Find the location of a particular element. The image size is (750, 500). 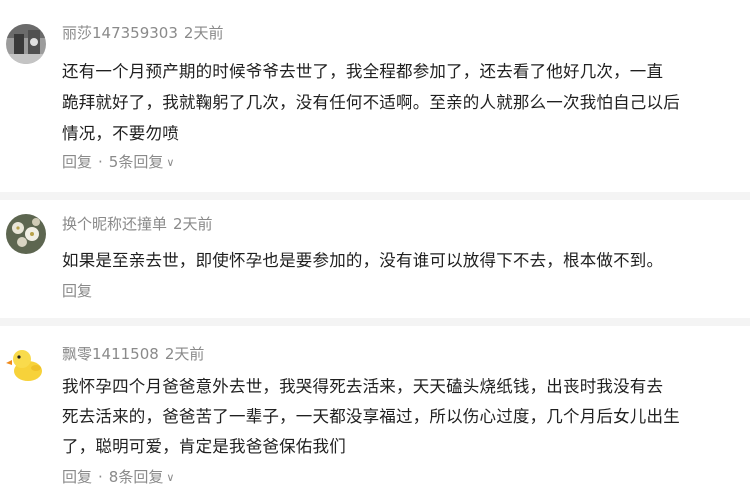

view-replies-button: 5条回复 ∨ is located at coordinates (142, 162).